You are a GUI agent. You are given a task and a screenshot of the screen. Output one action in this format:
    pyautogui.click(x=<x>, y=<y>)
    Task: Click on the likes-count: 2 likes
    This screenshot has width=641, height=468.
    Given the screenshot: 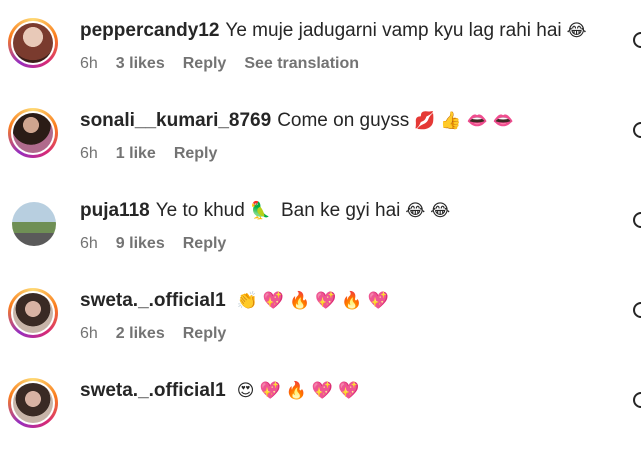 What is the action you would take?
    pyautogui.click(x=140, y=334)
    